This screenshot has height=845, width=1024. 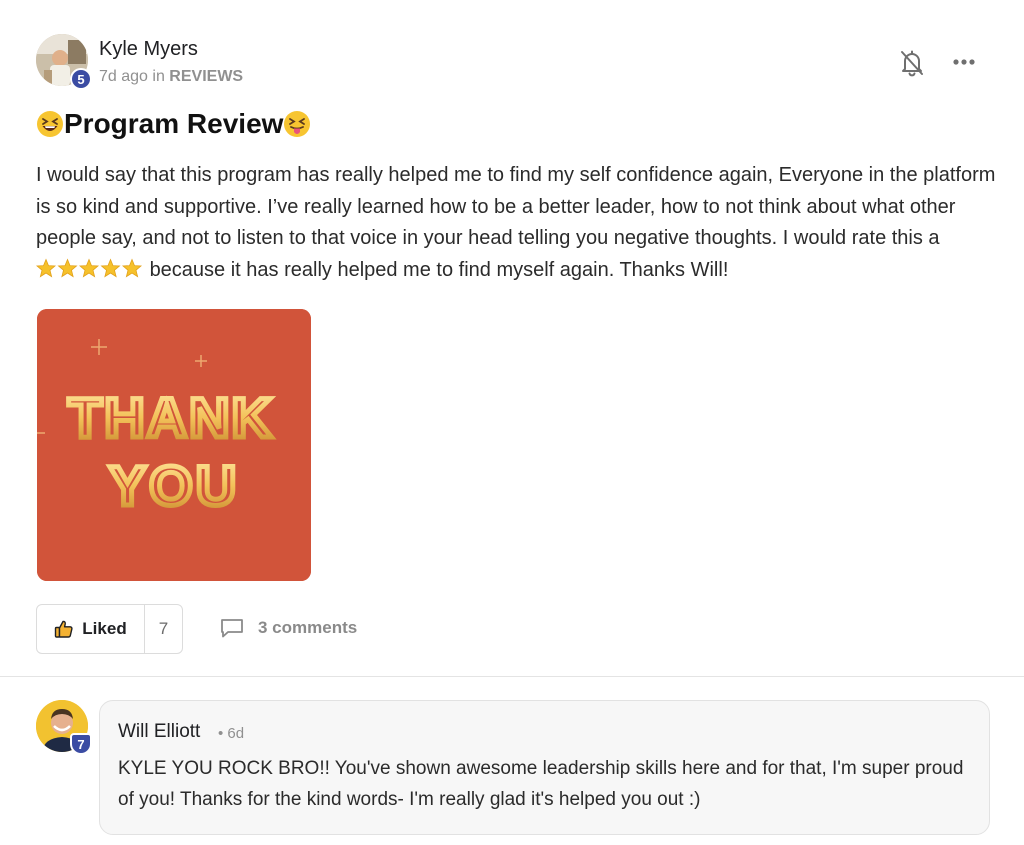 I want to click on like-count: 7, so click(x=163, y=629).